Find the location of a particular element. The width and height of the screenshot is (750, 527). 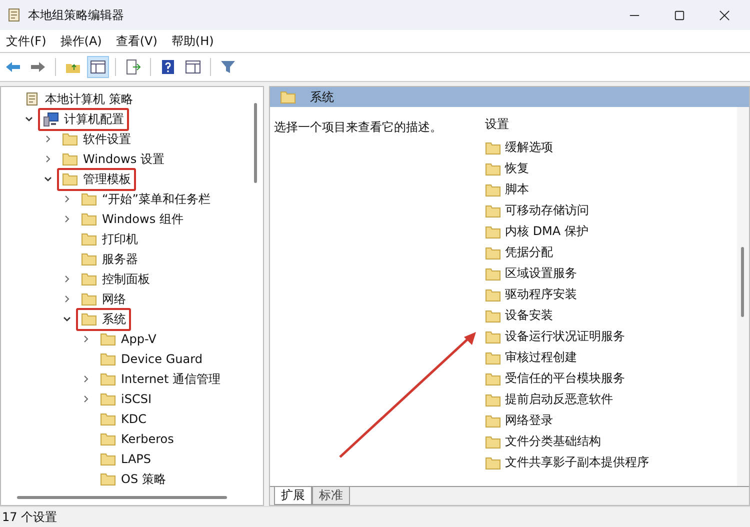

tab: 扩展 is located at coordinates (293, 496).